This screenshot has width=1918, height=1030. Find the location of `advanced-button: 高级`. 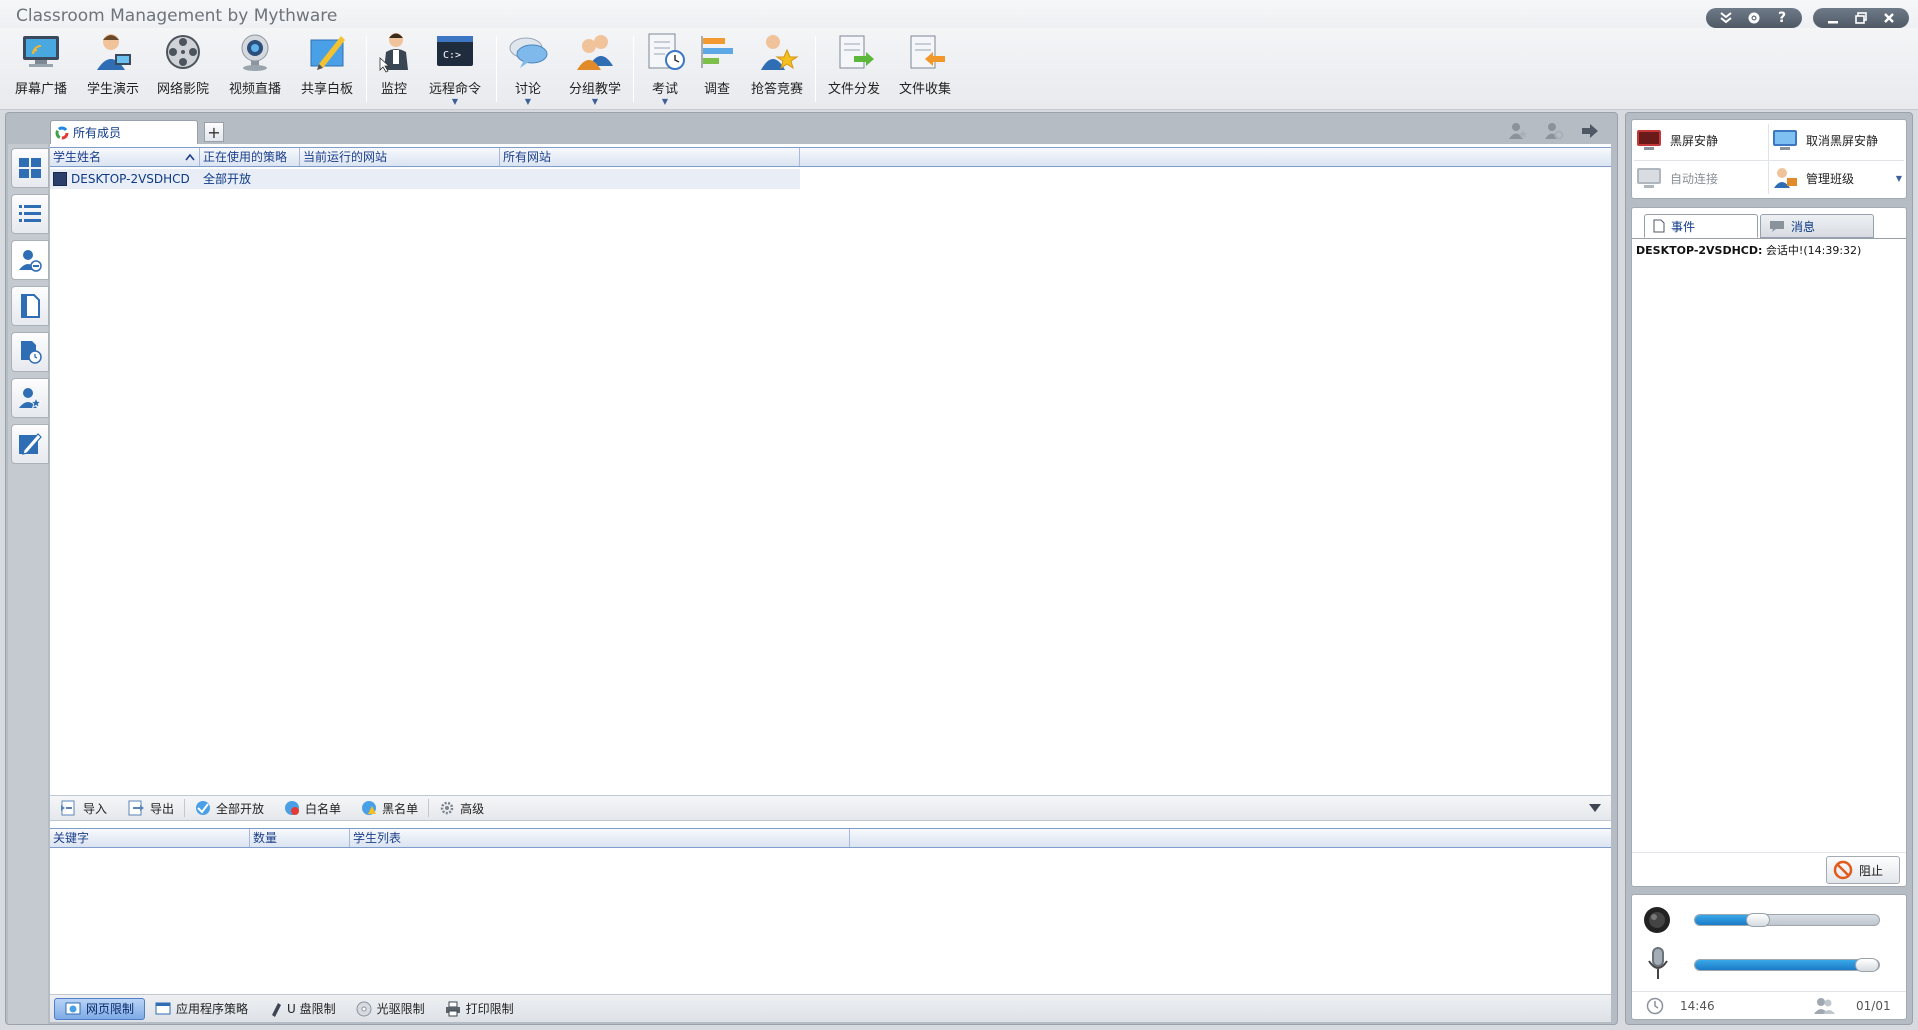

advanced-button: 高级 is located at coordinates (461, 808).